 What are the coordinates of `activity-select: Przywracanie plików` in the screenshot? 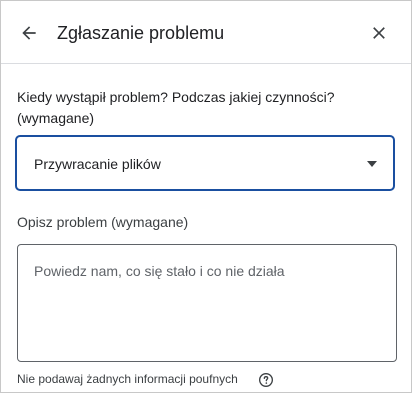 It's located at (205, 163).